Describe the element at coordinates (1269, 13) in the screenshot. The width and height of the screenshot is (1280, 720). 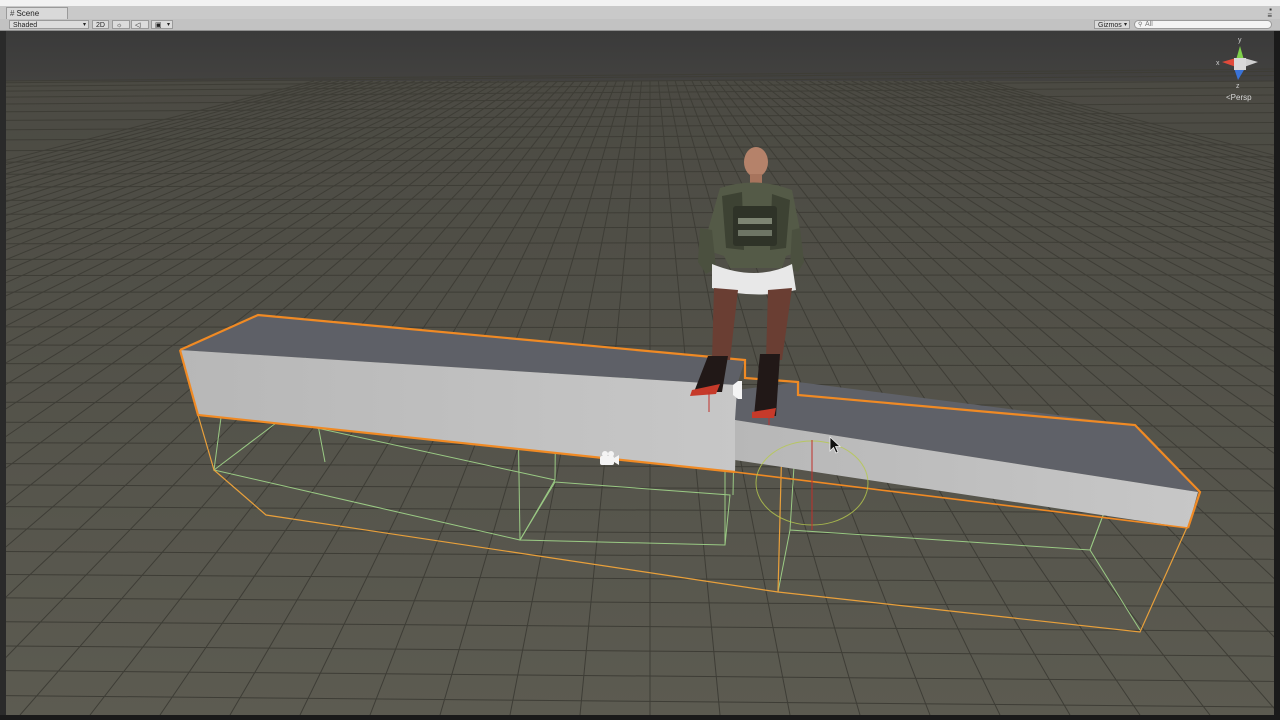
I see `window-controls: ▪ ≡` at that location.